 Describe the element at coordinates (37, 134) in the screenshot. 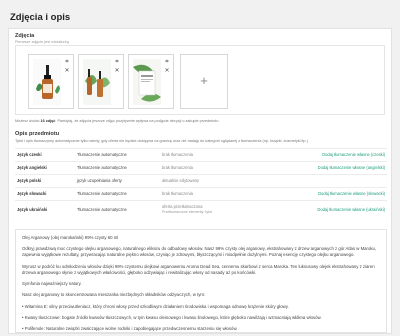

I see `description-section-title: Opis przedmiotu` at that location.